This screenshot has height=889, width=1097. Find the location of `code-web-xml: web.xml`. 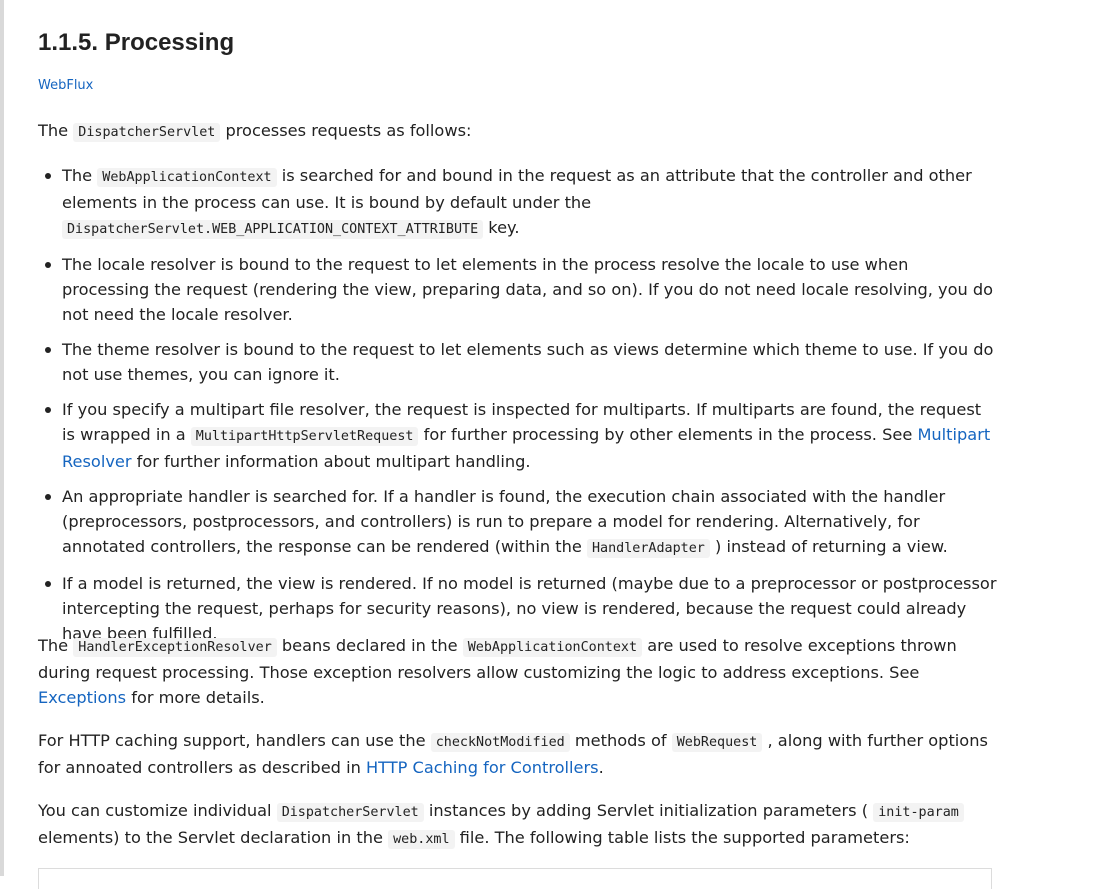

code-web-xml: web.xml is located at coordinates (421, 839).